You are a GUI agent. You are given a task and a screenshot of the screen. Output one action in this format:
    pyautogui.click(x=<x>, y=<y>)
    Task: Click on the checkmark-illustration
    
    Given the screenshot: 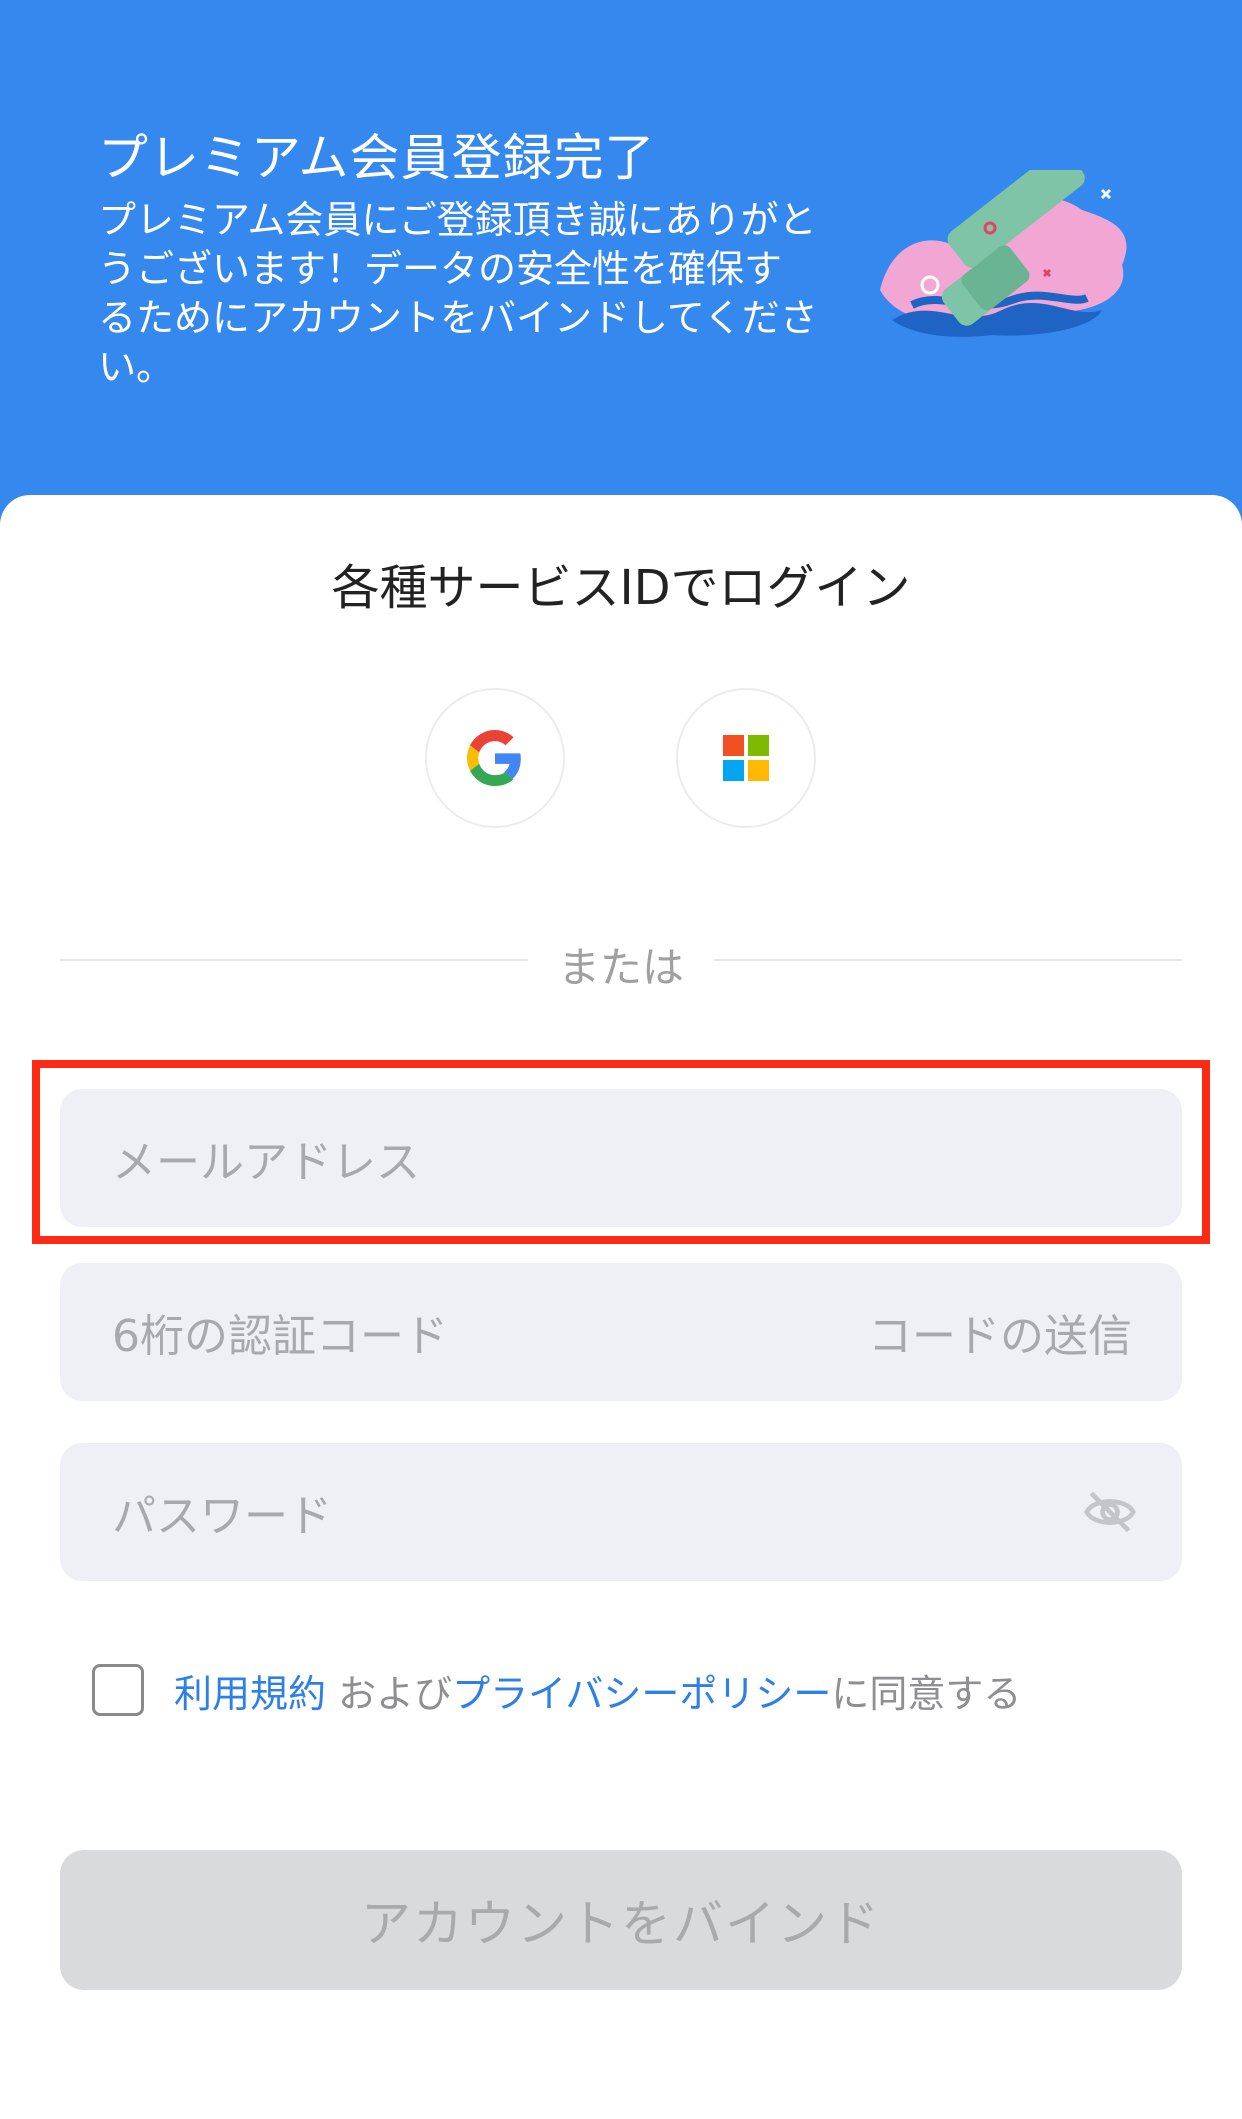 What is the action you would take?
    pyautogui.click(x=1003, y=253)
    